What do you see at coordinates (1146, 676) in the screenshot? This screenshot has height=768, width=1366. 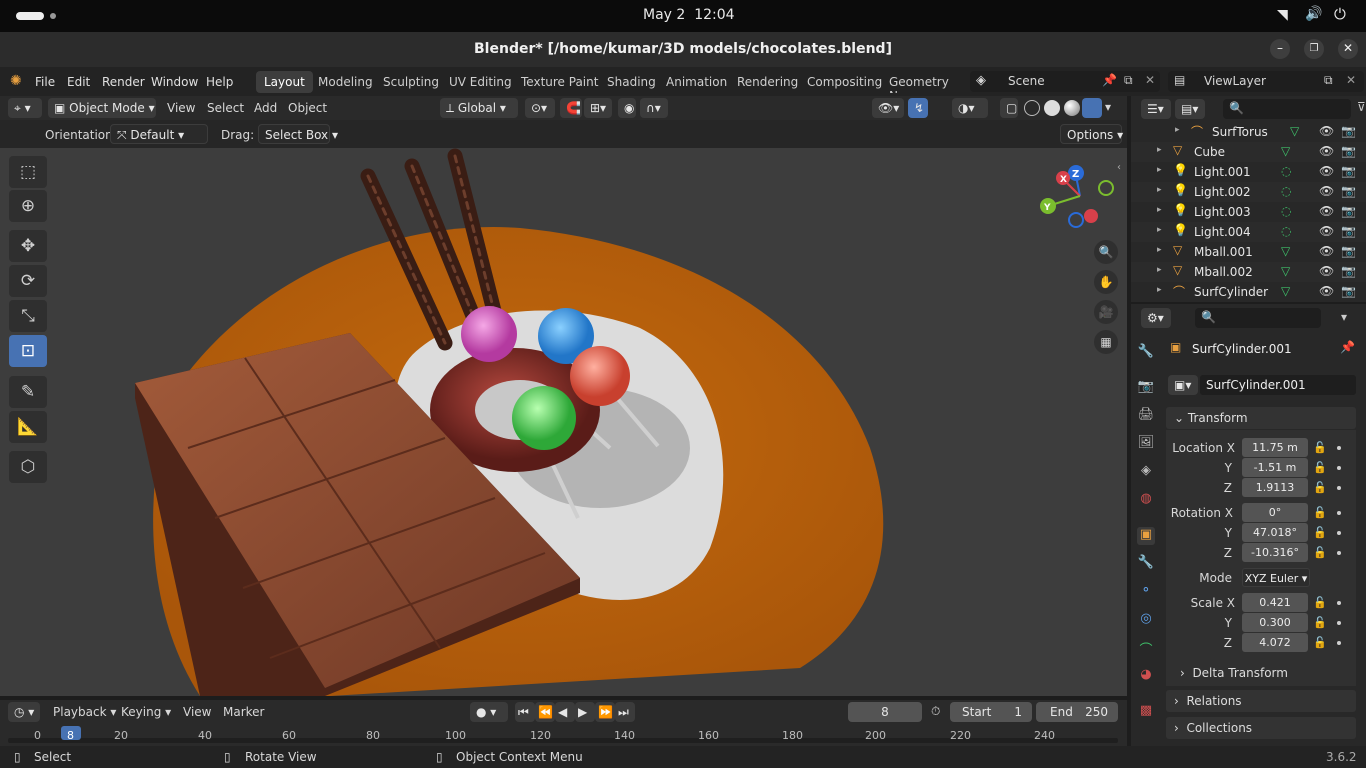 I see `material-tab-icon: ◕` at bounding box center [1146, 676].